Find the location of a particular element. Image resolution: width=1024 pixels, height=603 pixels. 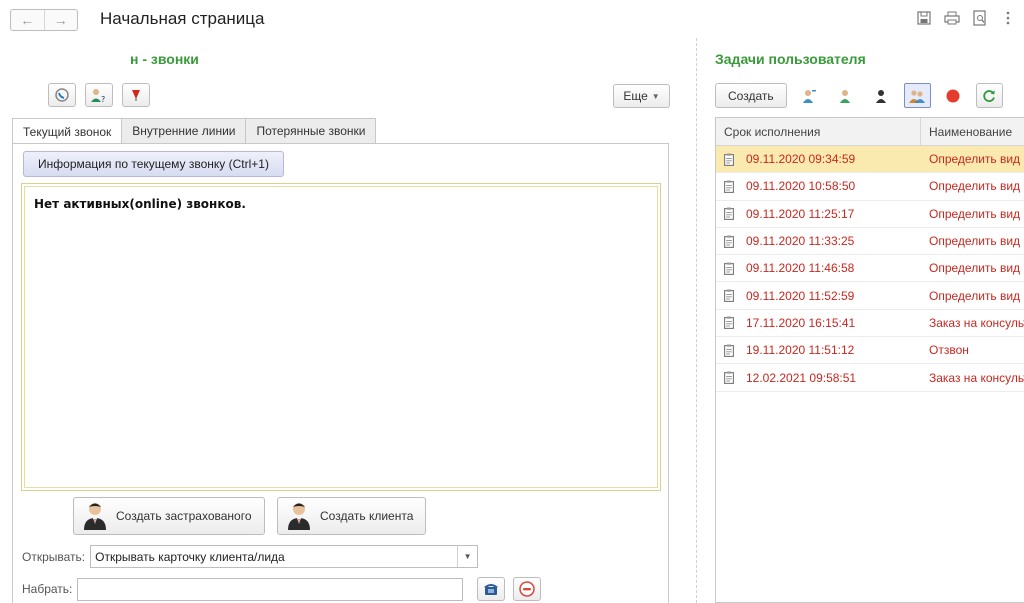

user-dark-icon is located at coordinates (881, 96).